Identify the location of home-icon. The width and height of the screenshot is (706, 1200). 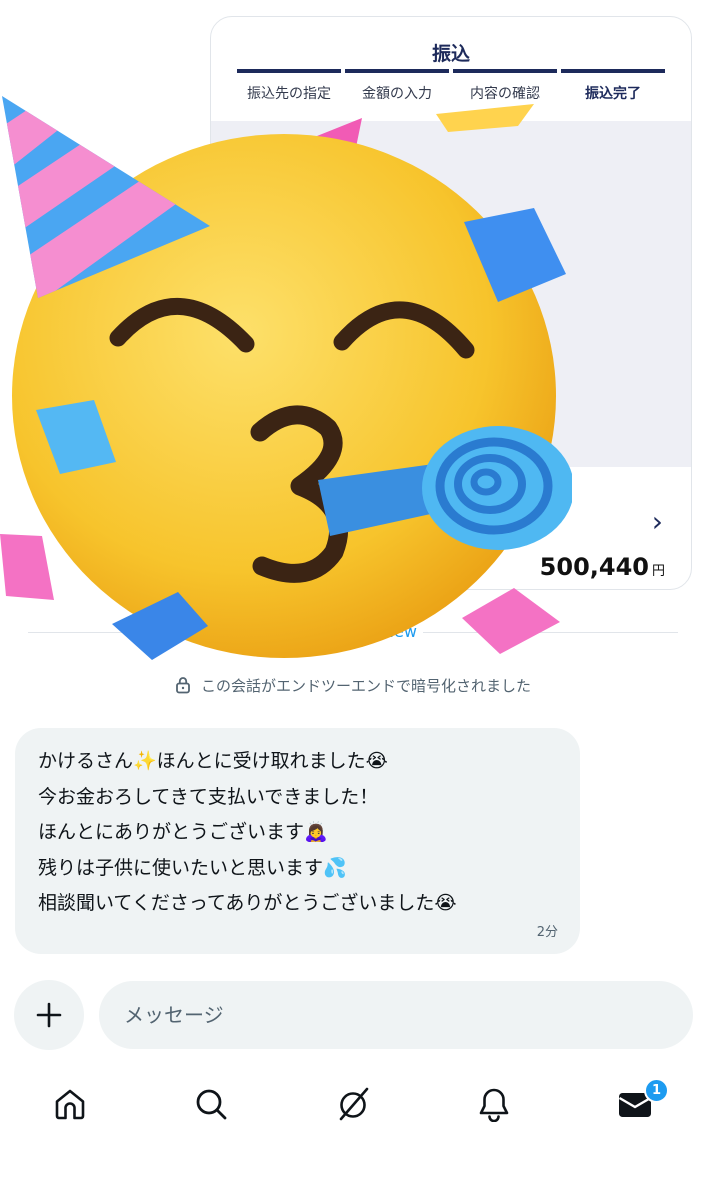
(70, 1104).